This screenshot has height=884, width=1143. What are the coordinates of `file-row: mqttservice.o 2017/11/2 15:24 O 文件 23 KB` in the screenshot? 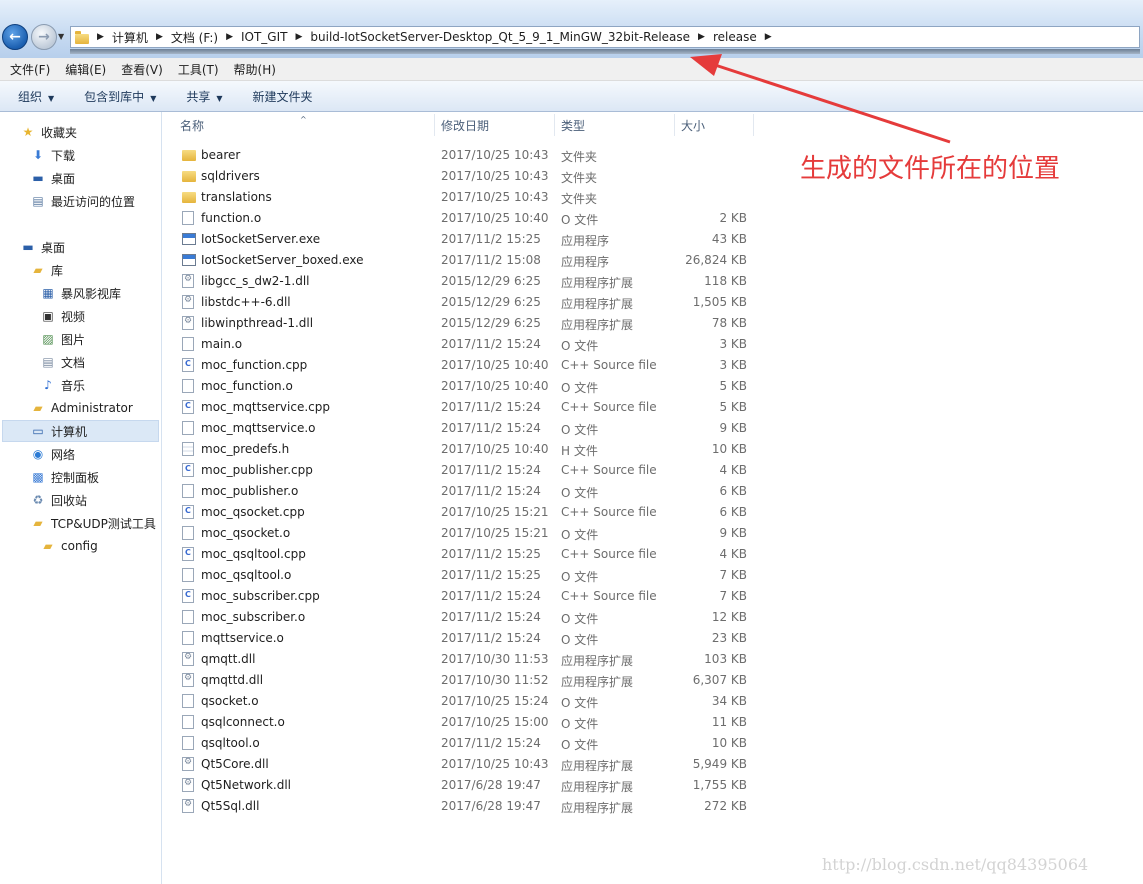 It's located at (470, 638).